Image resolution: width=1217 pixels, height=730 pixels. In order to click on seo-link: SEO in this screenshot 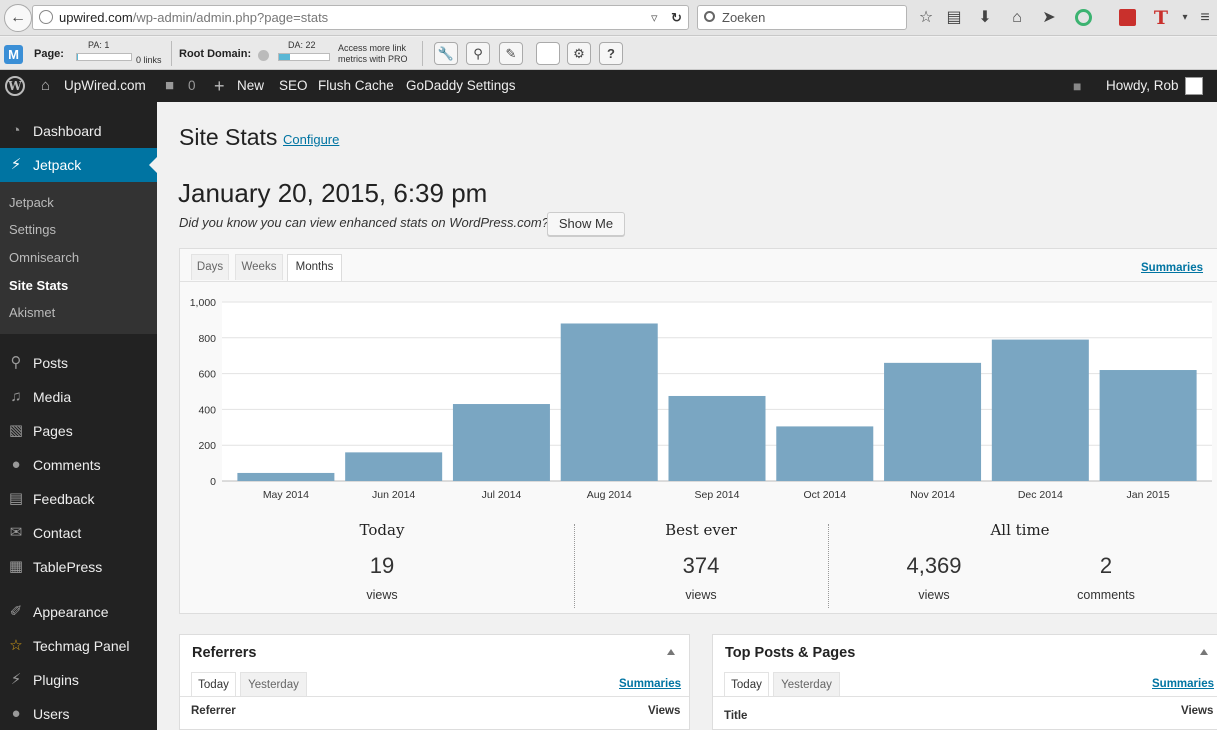, I will do `click(293, 86)`.